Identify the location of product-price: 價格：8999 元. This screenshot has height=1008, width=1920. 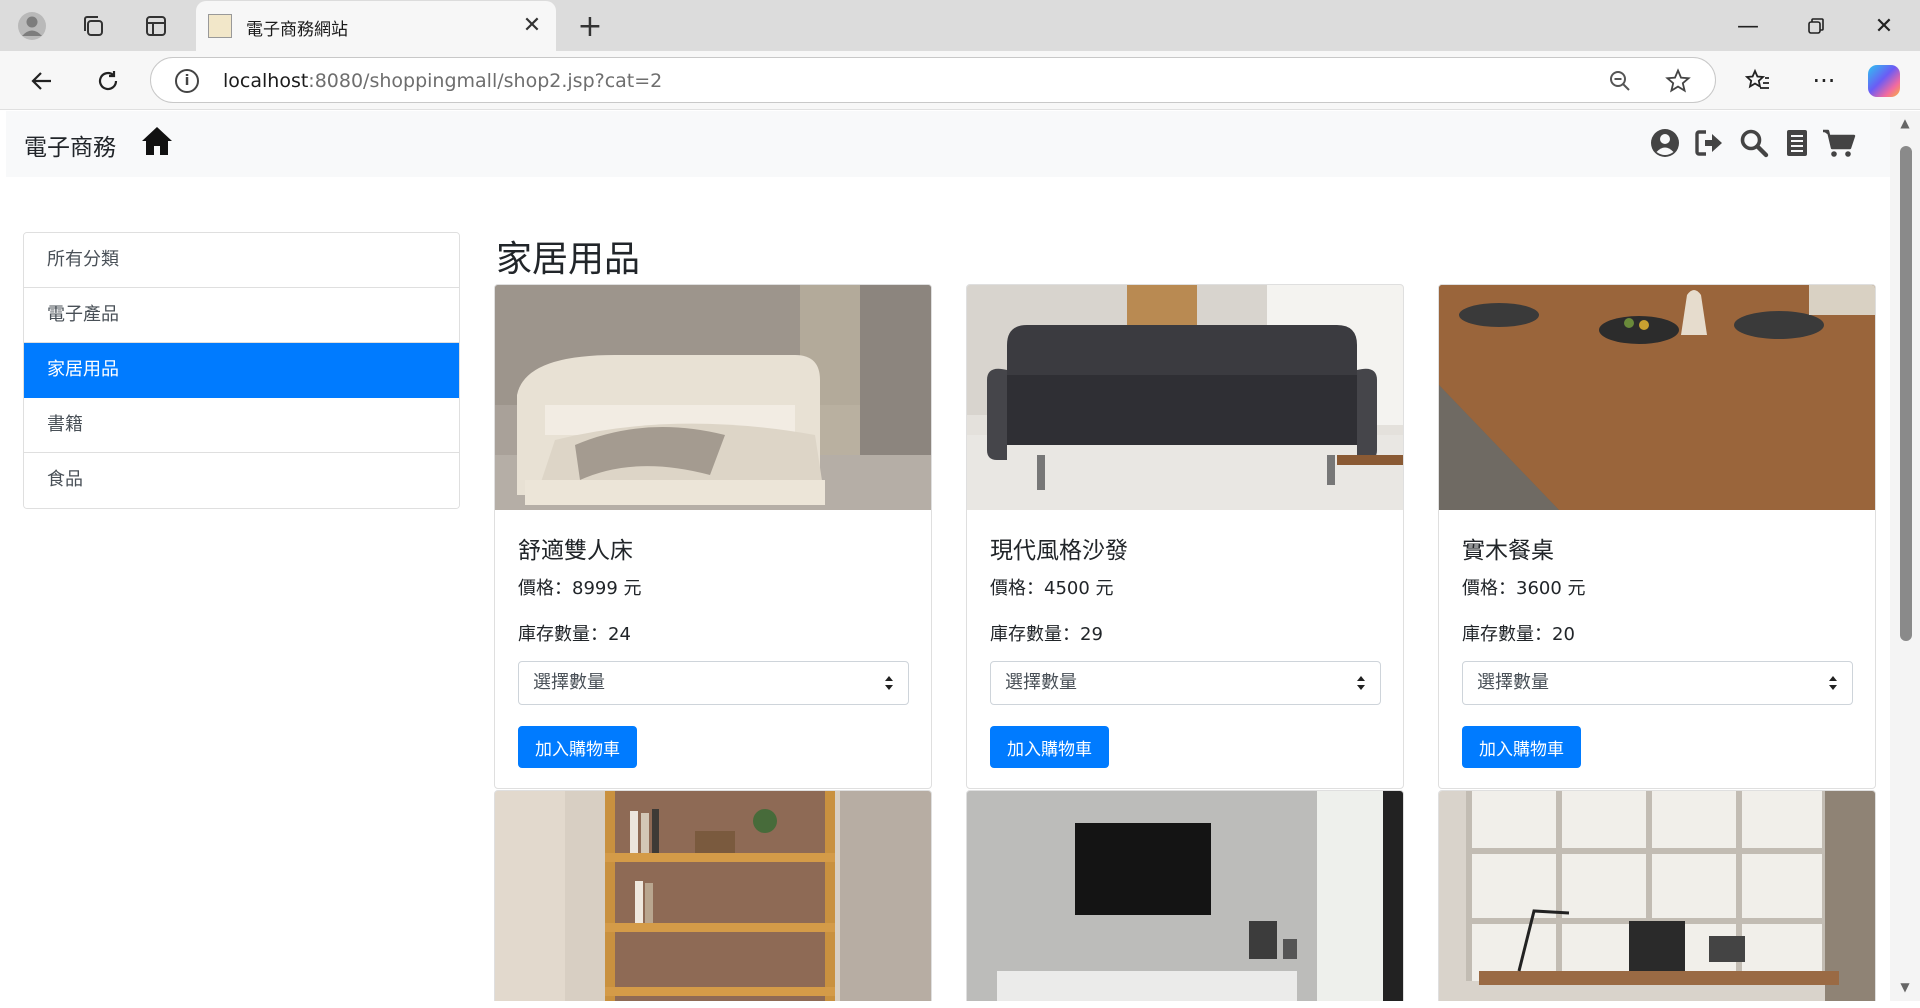
(580, 588).